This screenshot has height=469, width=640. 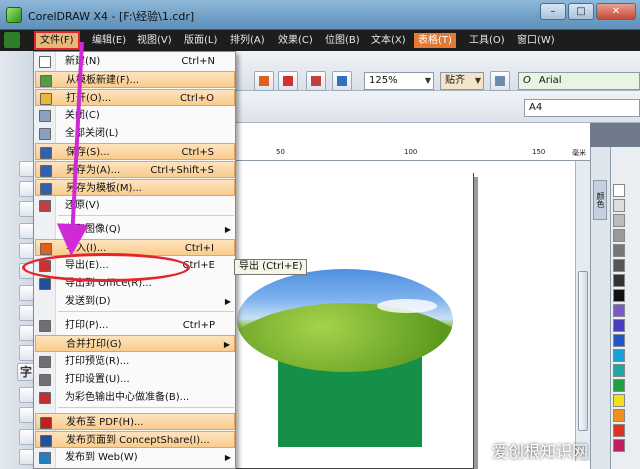 I want to click on file-menu-item-13: 发送到(D) ▶, so click(x=135, y=301).